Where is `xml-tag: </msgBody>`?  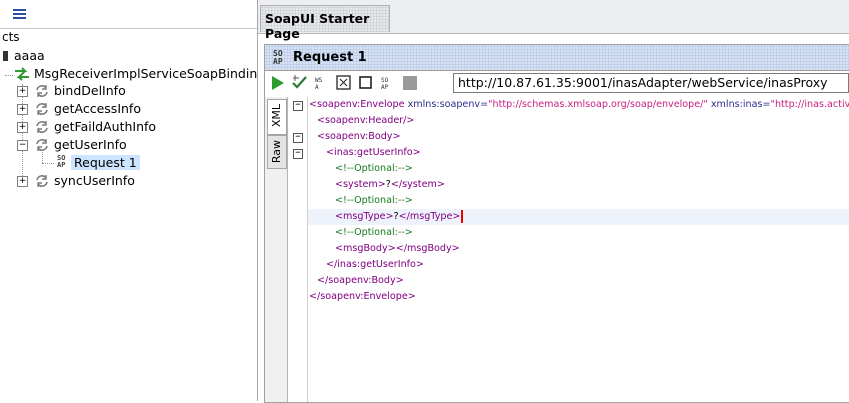 xml-tag: </msgBody> is located at coordinates (427, 248).